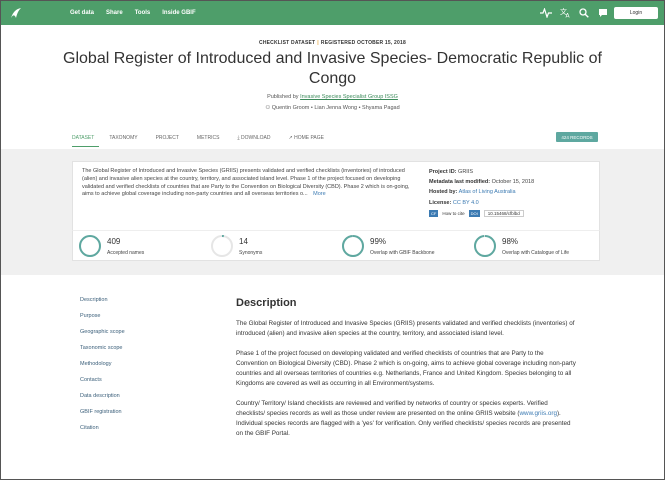 This screenshot has height=480, width=665. Describe the element at coordinates (319, 194) in the screenshot. I see `more-link: More` at that location.